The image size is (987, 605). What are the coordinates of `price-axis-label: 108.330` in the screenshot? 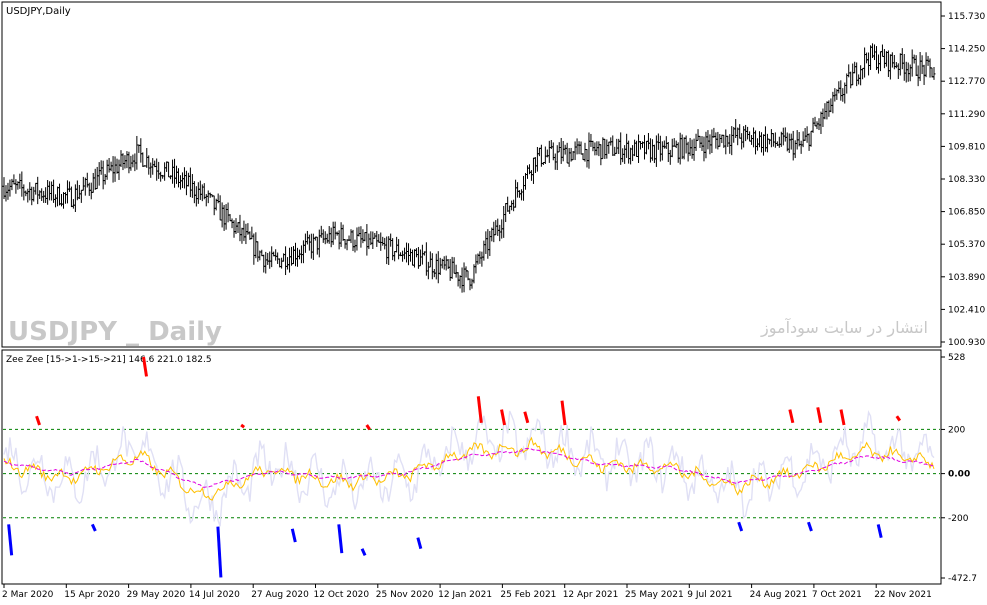 It's located at (966, 180).